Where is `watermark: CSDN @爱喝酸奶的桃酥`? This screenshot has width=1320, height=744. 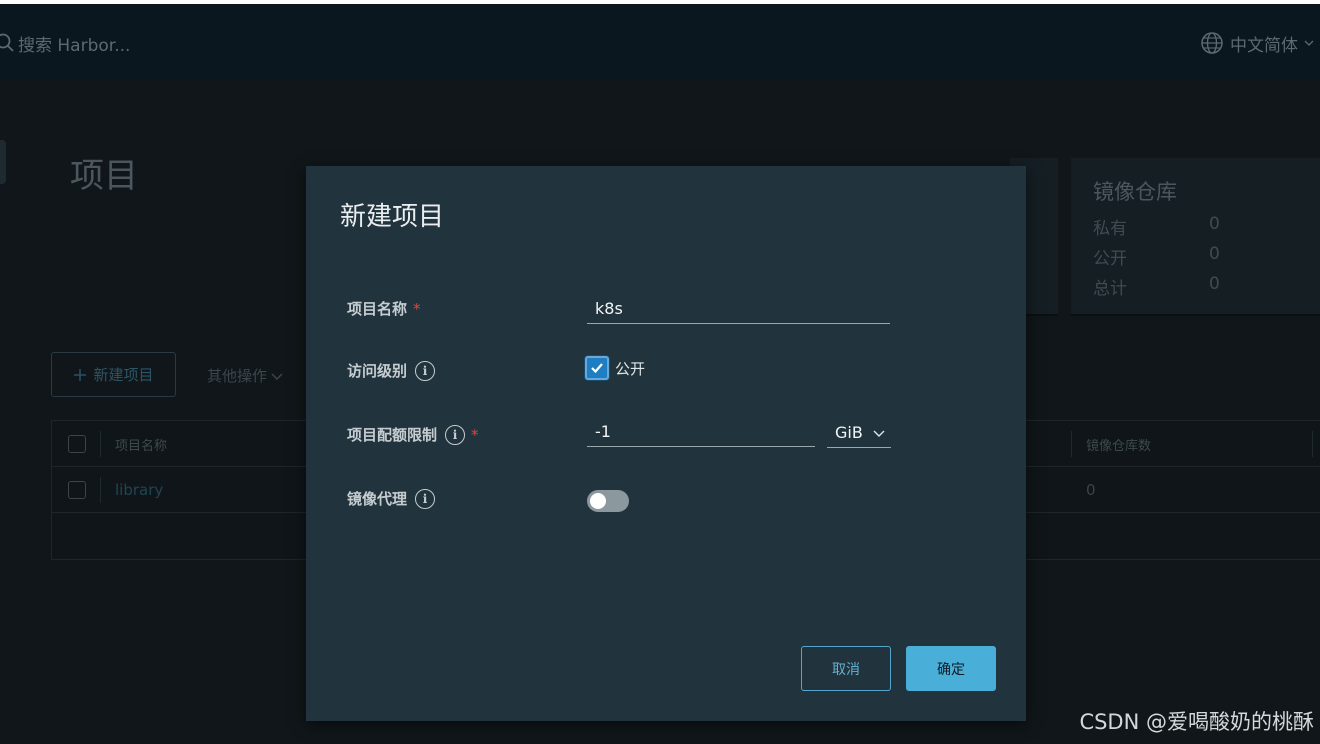
watermark: CSDN @爱喝酸奶的桃酥 is located at coordinates (1196, 722).